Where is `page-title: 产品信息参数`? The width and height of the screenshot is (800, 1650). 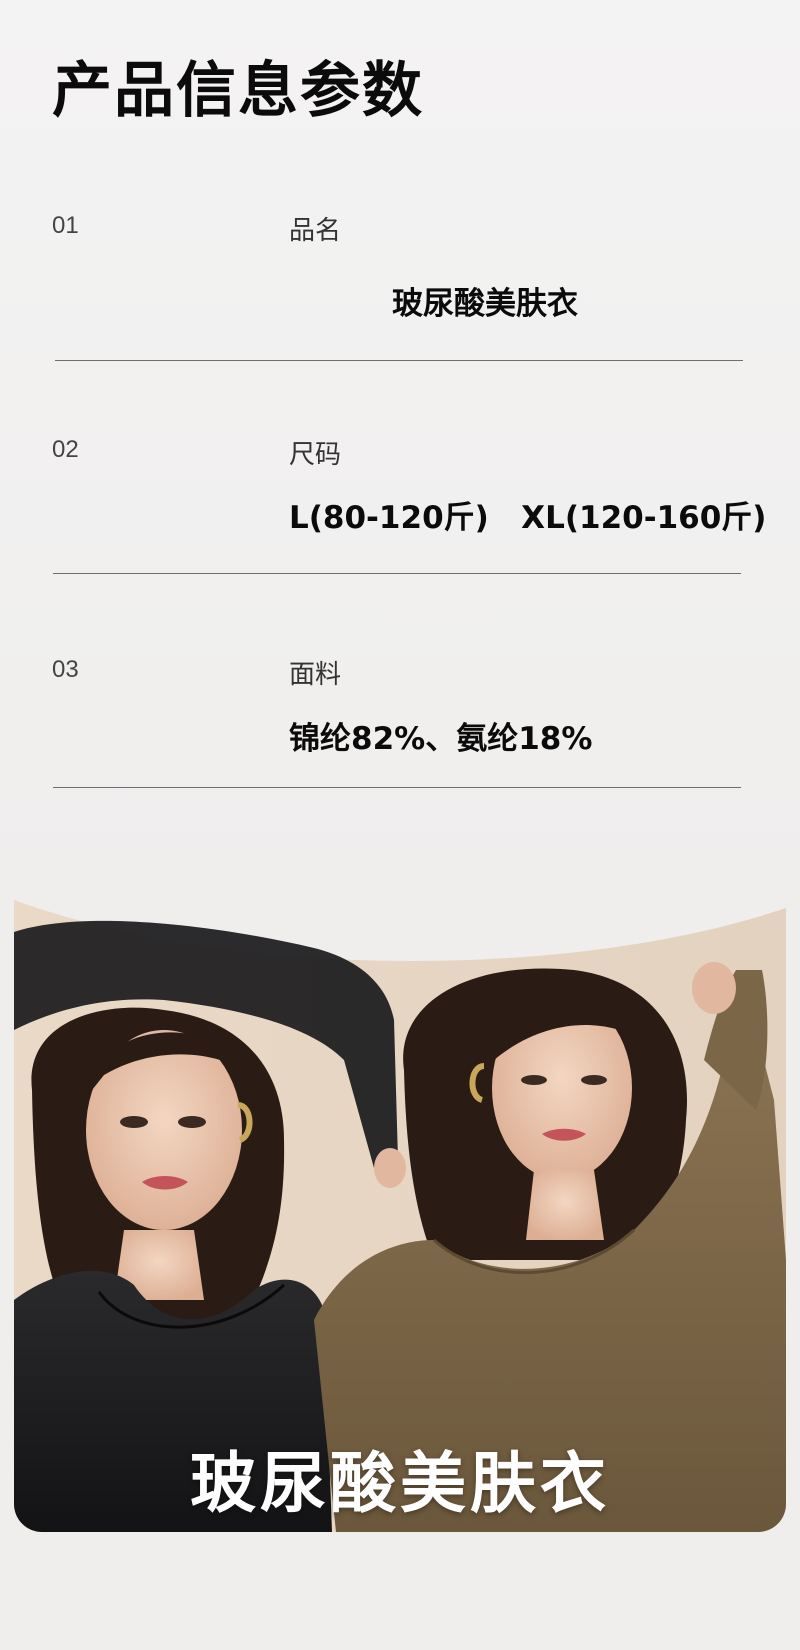
page-title: 产品信息参数 is located at coordinates (238, 91).